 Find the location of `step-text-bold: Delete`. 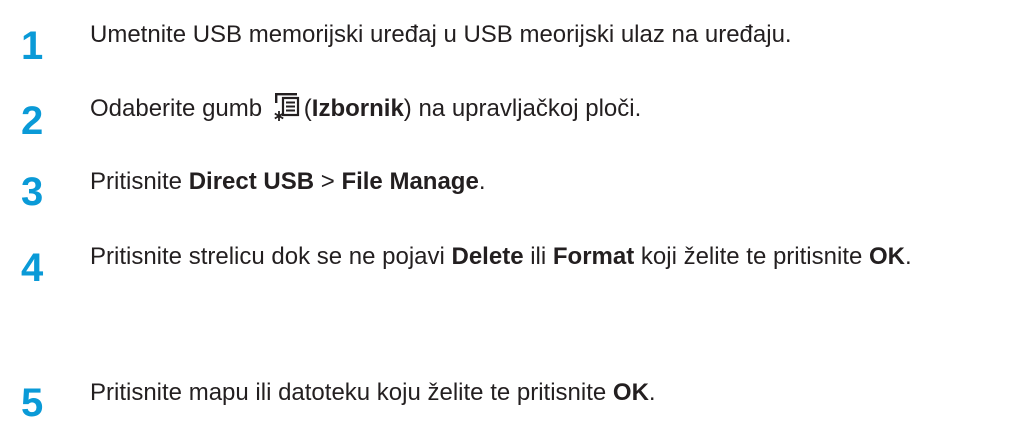

step-text-bold: Delete is located at coordinates (487, 256).